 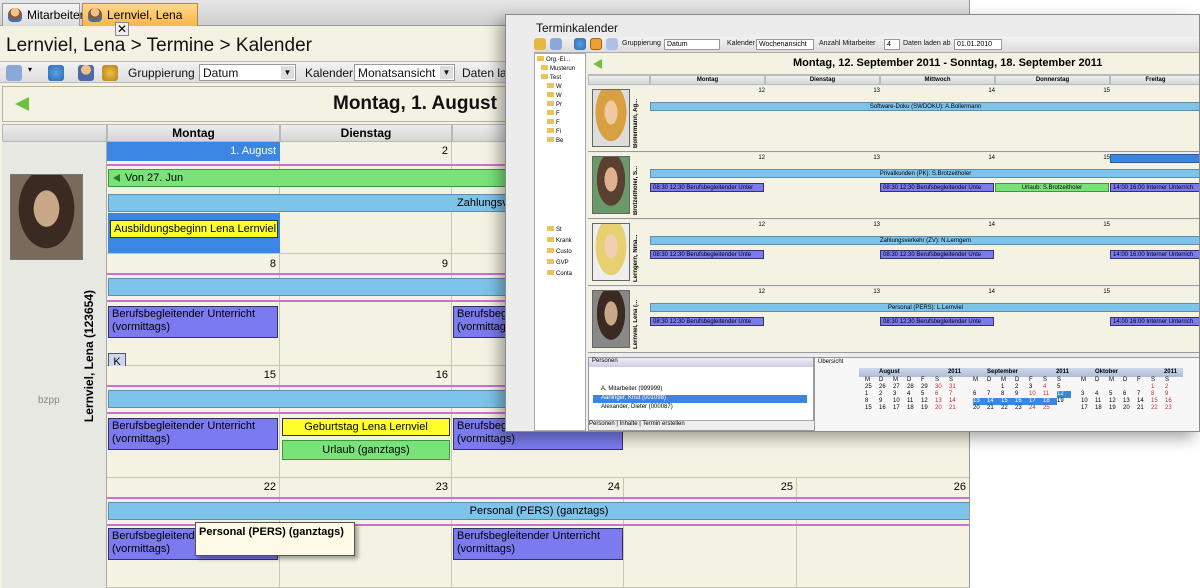 What do you see at coordinates (892, 44) in the screenshot?
I see `count-stepper: 4` at bounding box center [892, 44].